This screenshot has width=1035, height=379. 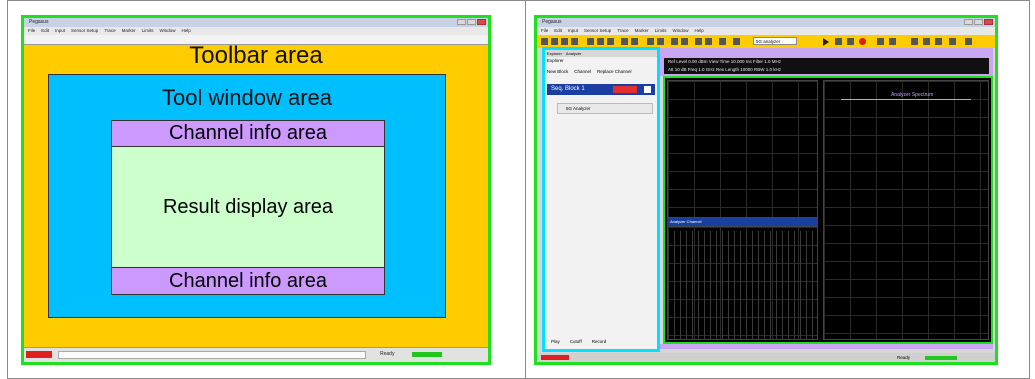 I want to click on result-display-area: Result display area, so click(x=248, y=207).